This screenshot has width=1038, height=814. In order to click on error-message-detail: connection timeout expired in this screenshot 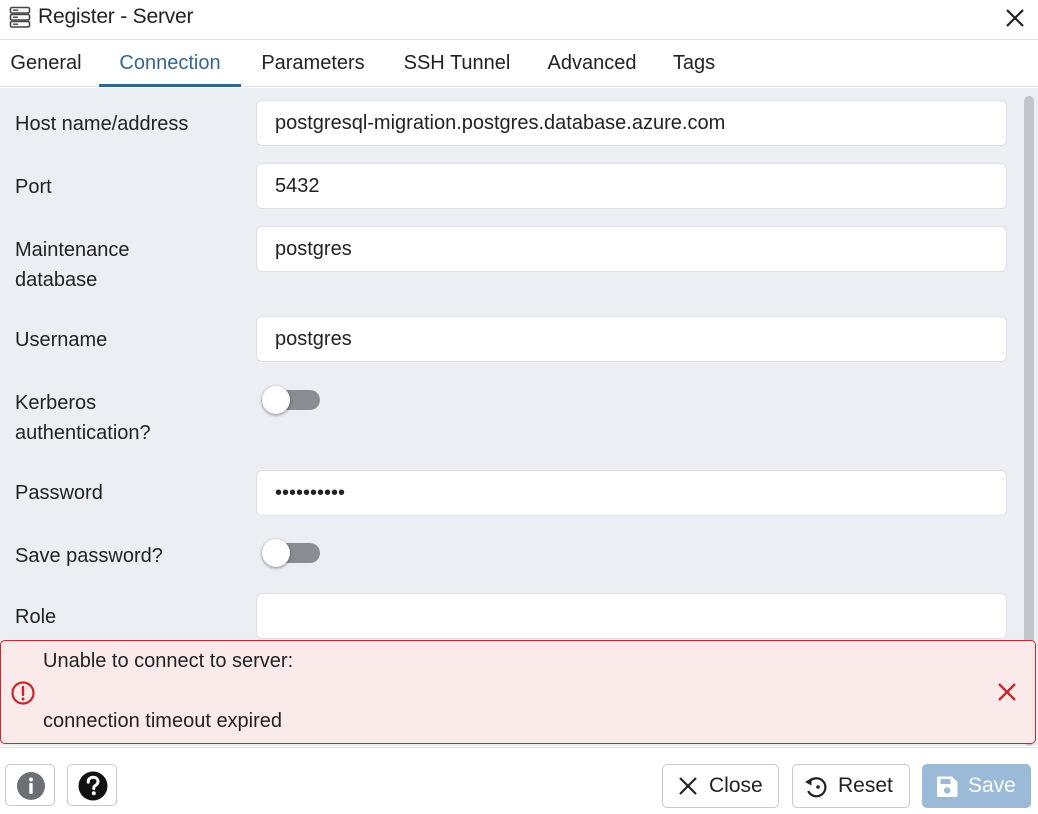, I will do `click(163, 721)`.